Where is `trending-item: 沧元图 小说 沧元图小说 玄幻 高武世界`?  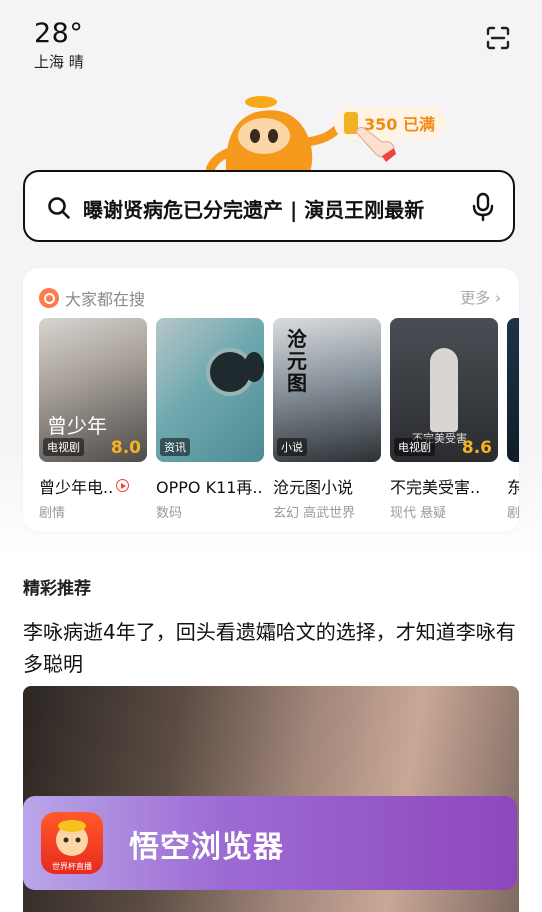
trending-item: 沧元图 小说 沧元图小说 玄幻 高武世界 is located at coordinates (327, 419).